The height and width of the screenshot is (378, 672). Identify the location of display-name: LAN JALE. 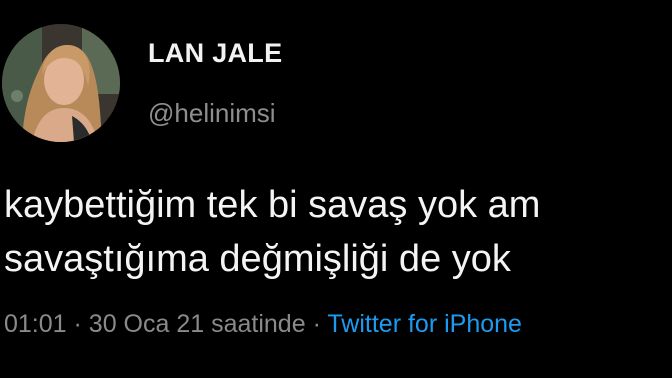
(215, 53).